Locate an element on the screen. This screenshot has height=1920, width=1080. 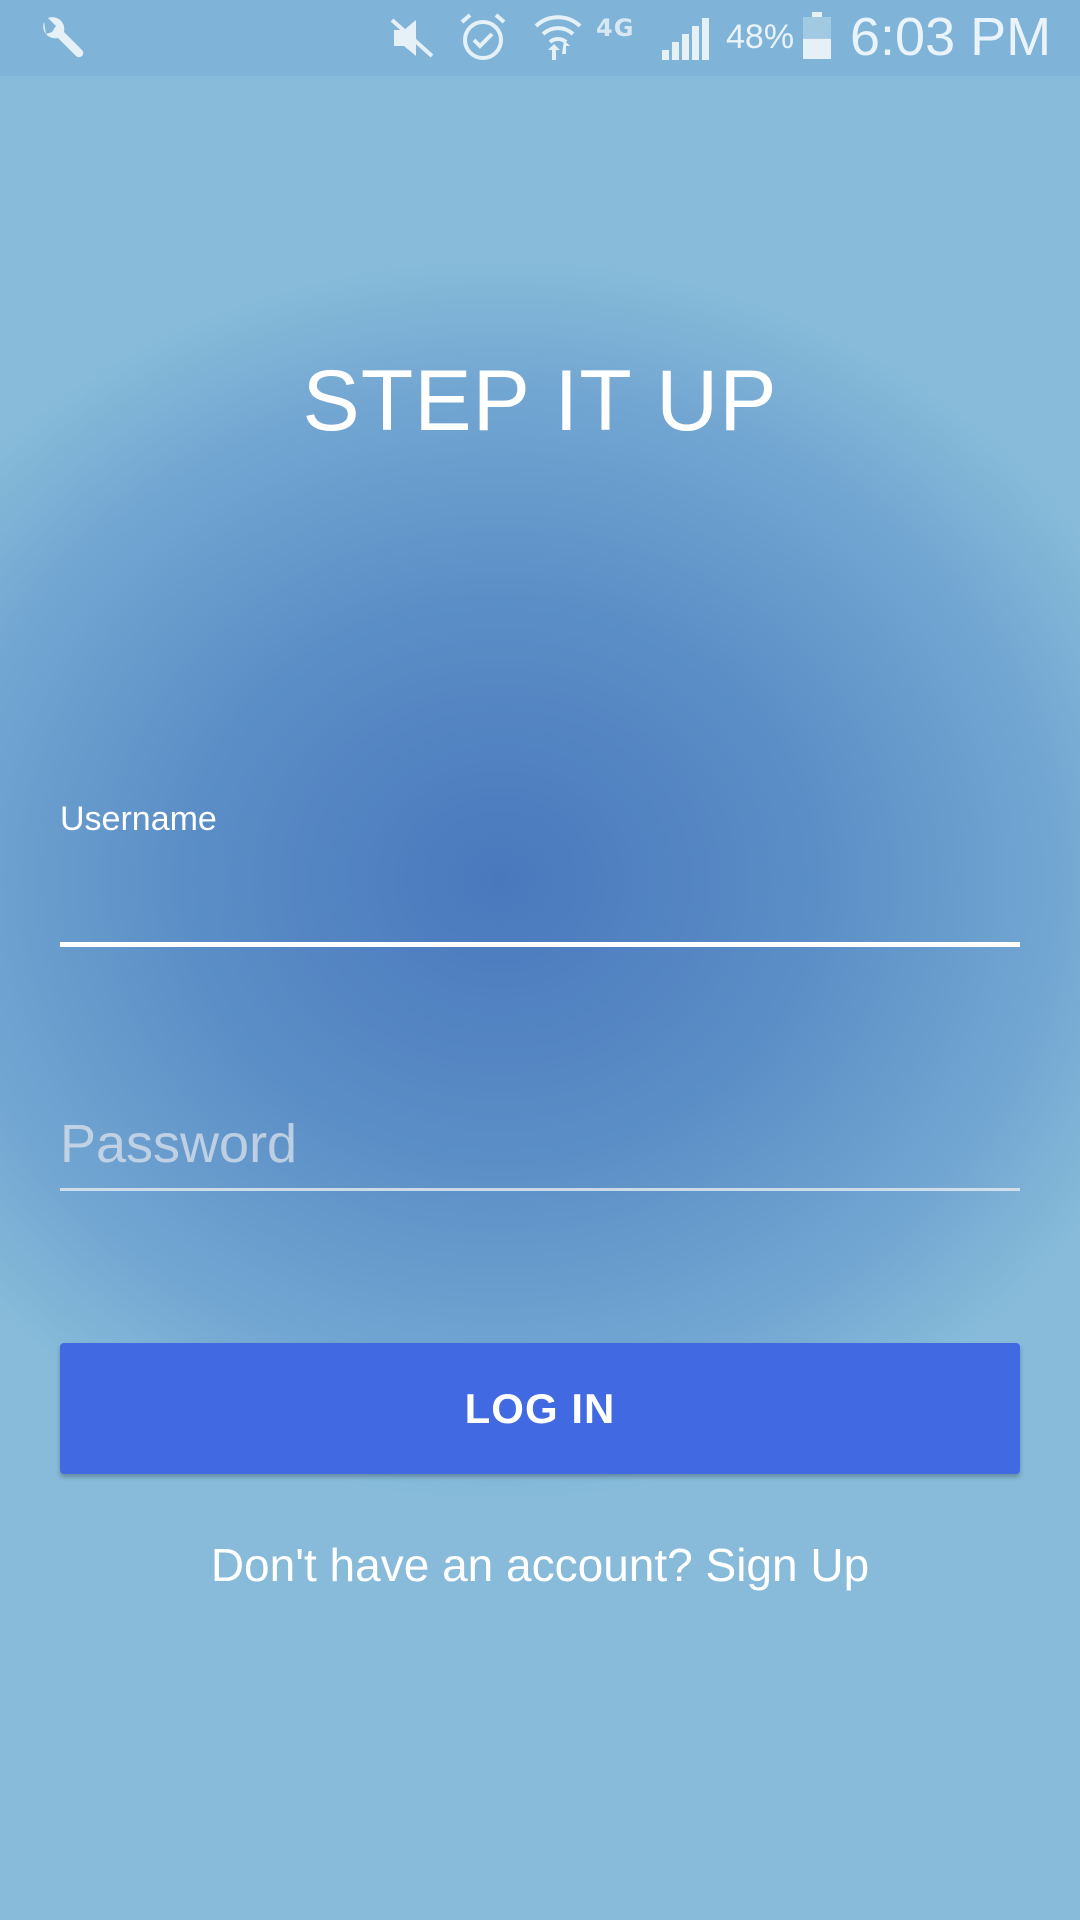
username-field: Username is located at coordinates (540, 875).